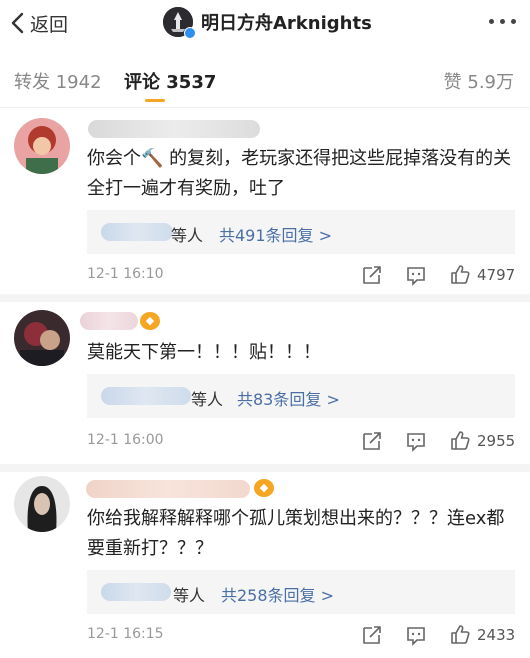 The height and width of the screenshot is (658, 530). Describe the element at coordinates (496, 275) in the screenshot. I see `like-count: 4797` at that location.